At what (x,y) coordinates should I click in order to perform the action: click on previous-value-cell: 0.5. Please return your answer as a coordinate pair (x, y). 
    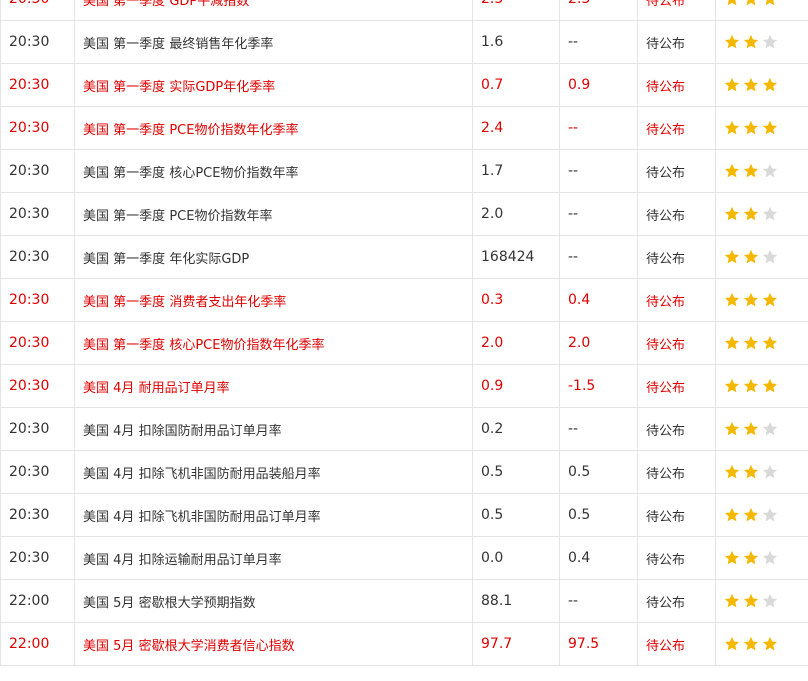
    Looking at the image, I should click on (516, 472).